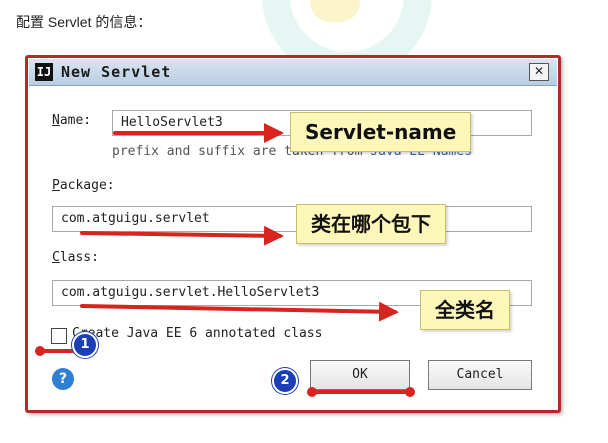 This screenshot has width=608, height=443. I want to click on ok-button: OK, so click(360, 375).